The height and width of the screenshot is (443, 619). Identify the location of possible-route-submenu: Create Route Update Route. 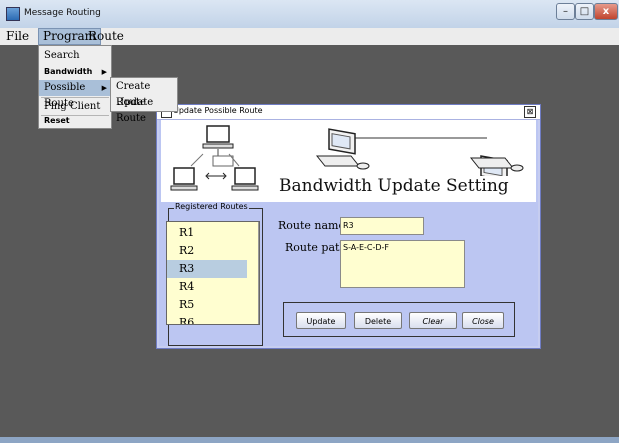
(144, 100).